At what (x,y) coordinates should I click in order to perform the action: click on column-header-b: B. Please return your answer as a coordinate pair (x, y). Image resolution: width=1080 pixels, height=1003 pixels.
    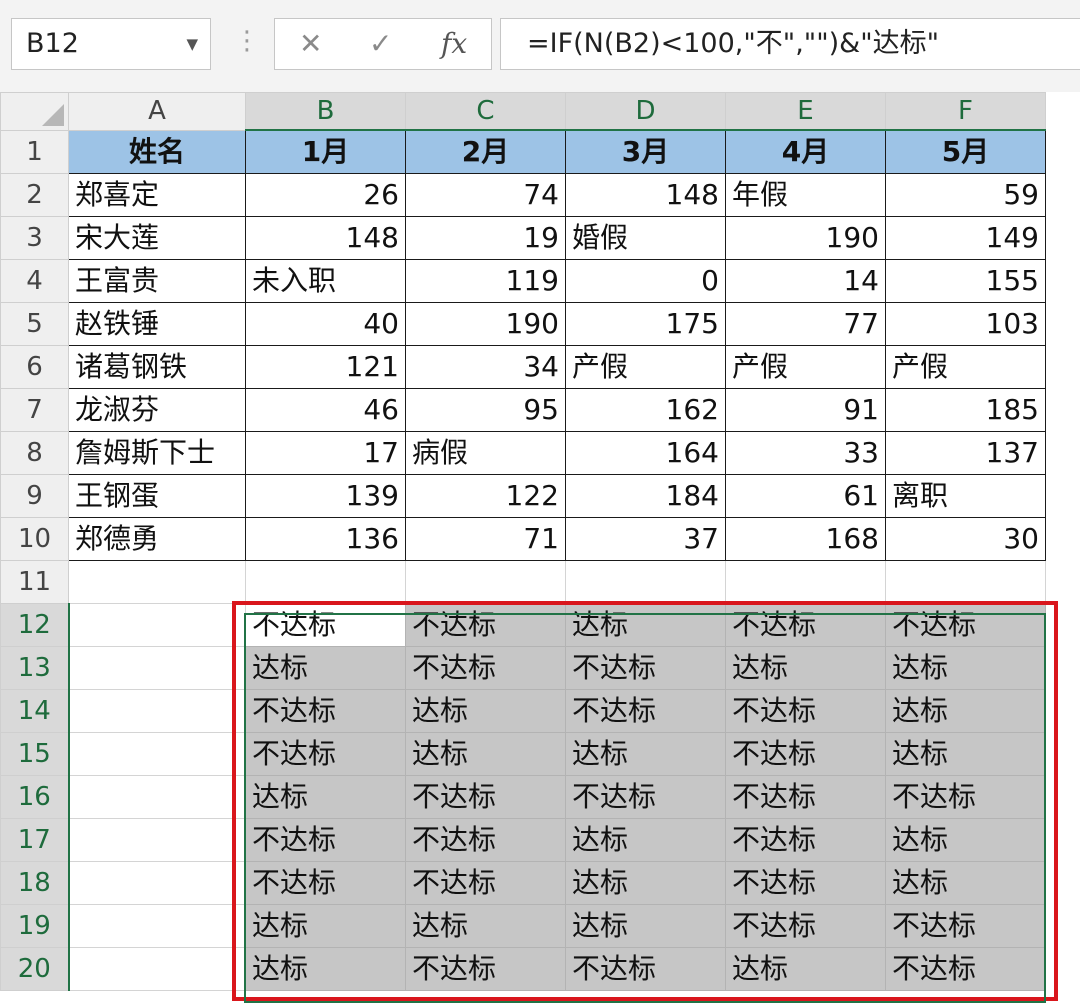
    Looking at the image, I should click on (325, 111).